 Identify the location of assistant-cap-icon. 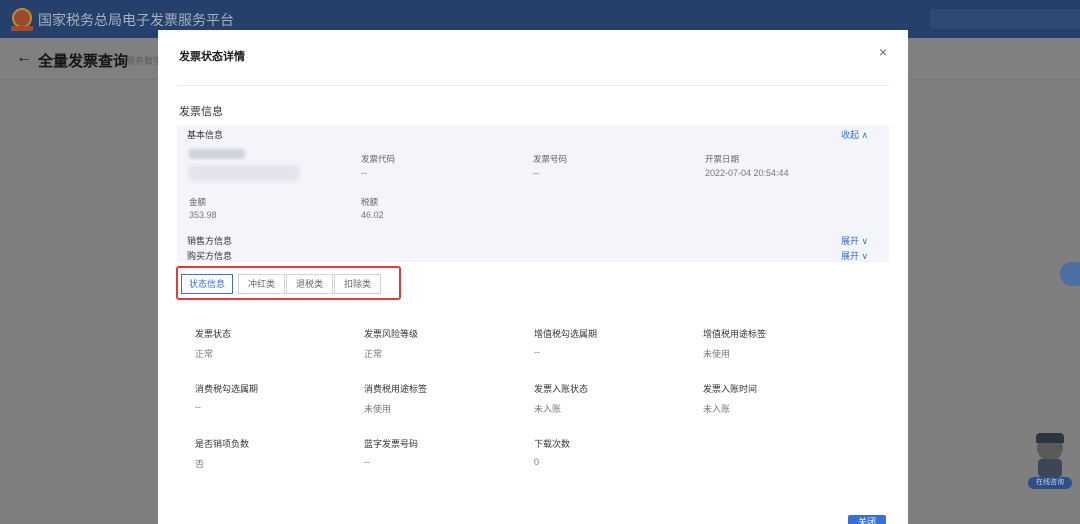
(1050, 438).